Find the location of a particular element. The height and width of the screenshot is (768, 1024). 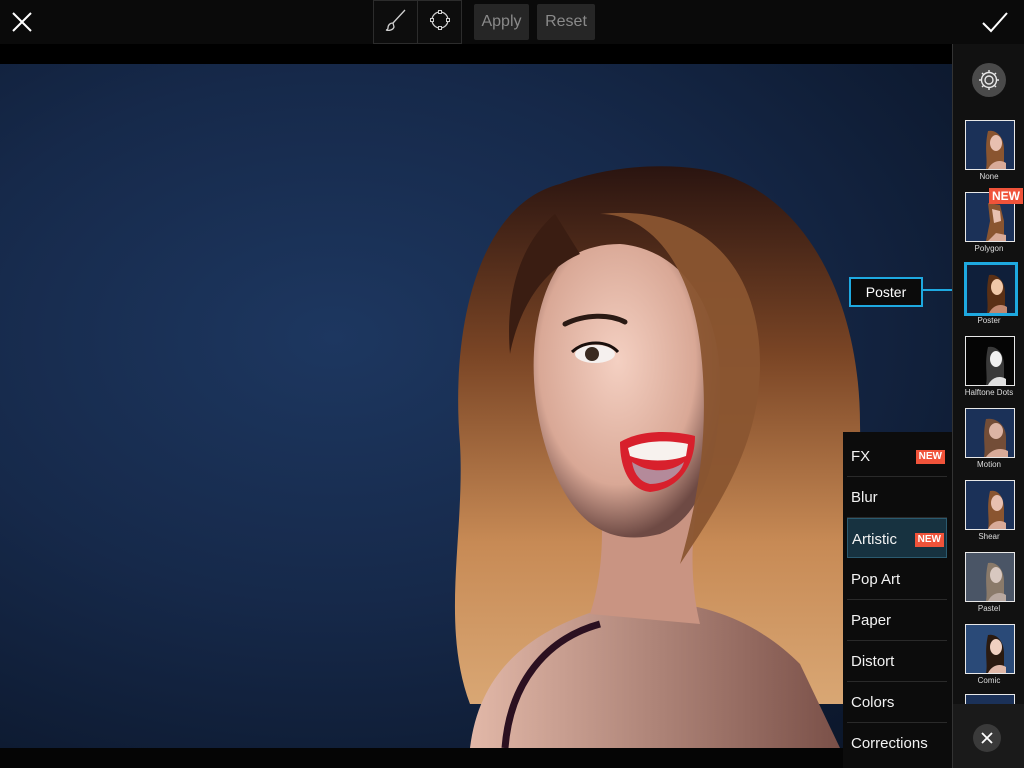

category-label: FX is located at coordinates (861, 456).